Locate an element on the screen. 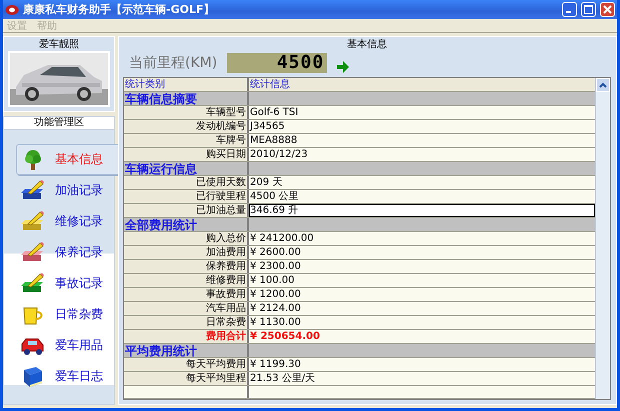  close-icon is located at coordinates (607, 9).